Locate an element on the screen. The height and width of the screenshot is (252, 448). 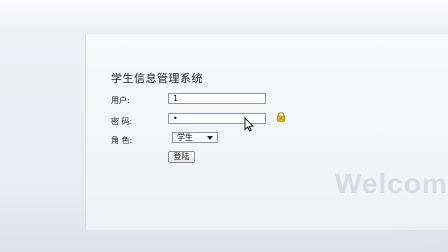
username-label: 用户: is located at coordinates (120, 100).